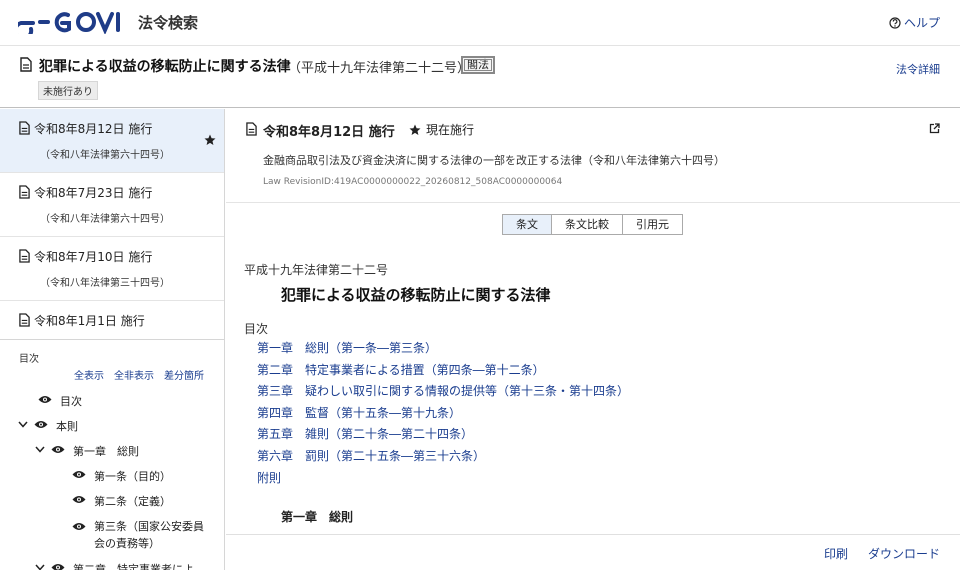 The height and width of the screenshot is (570, 960). Describe the element at coordinates (593, 552) in the screenshot. I see `content-footer: 印刷 ダウンロード` at that location.